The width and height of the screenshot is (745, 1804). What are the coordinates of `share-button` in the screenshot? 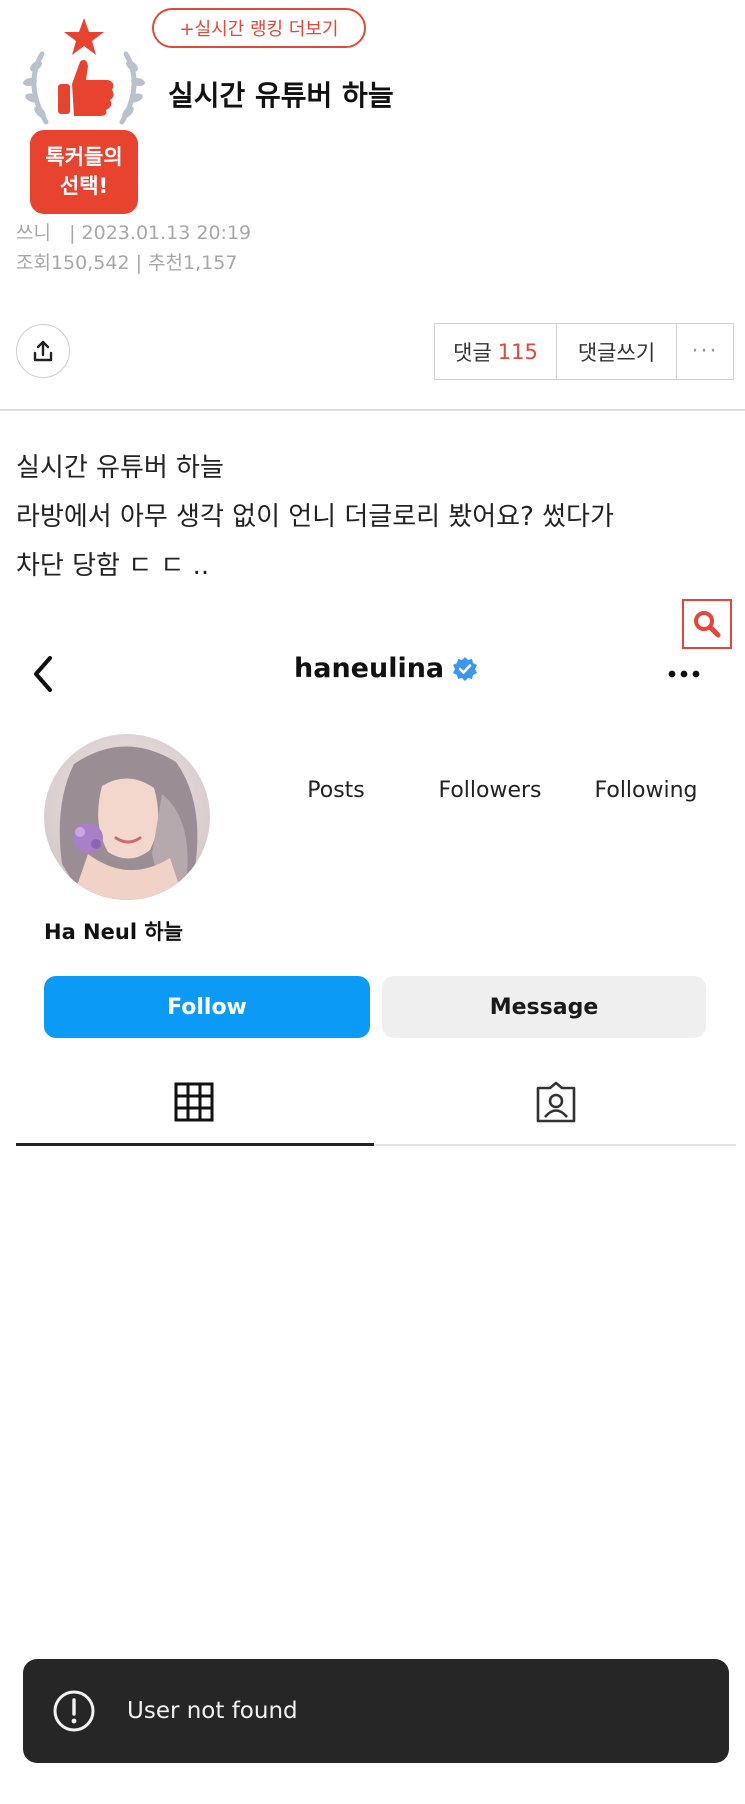 It's located at (43, 351).